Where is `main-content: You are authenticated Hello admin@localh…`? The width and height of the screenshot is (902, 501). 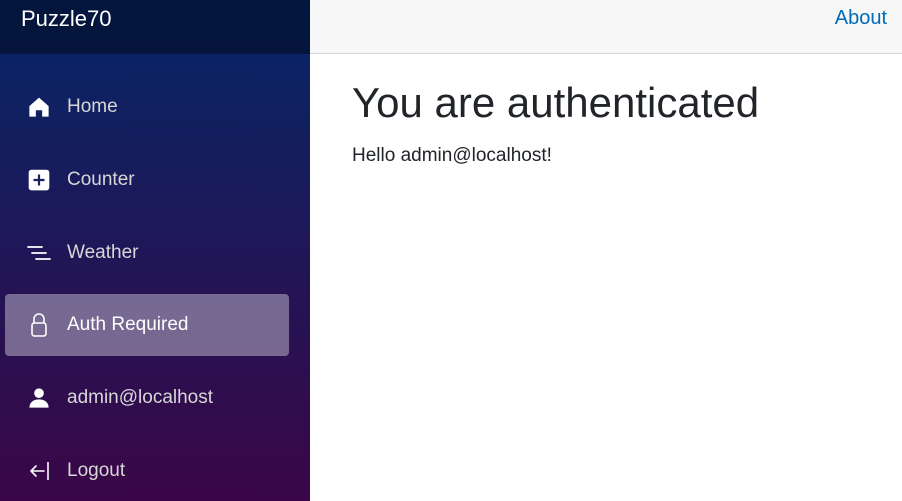 main-content: You are authenticated Hello admin@localh… is located at coordinates (617, 122).